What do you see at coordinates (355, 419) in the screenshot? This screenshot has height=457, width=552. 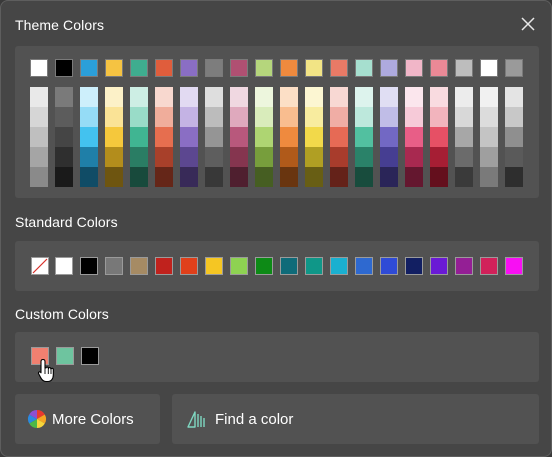 I see `find-color-button: Find a color` at bounding box center [355, 419].